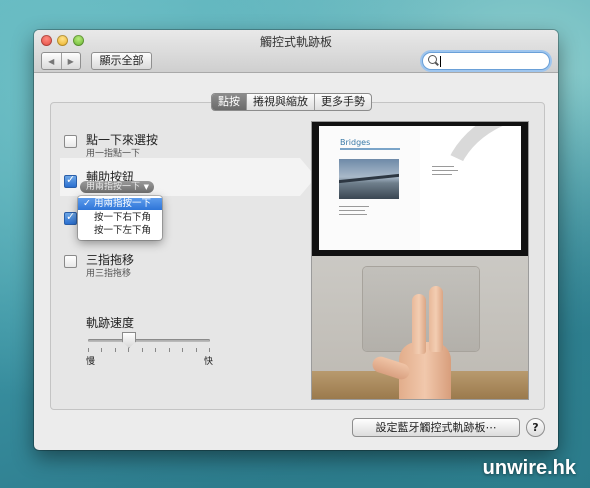  What do you see at coordinates (149, 350) in the screenshot?
I see `slider-ticks` at bounding box center [149, 350].